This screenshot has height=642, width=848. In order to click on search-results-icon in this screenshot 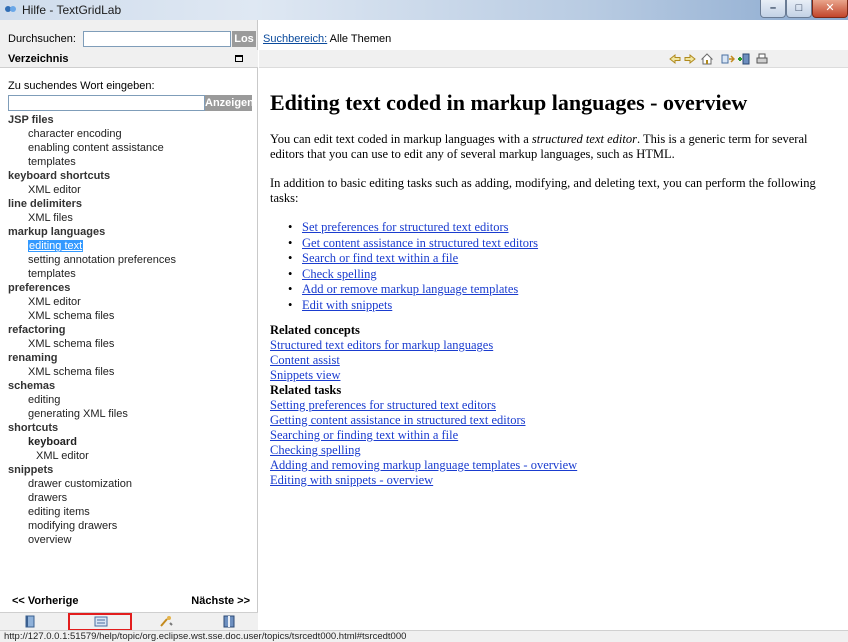, I will do `click(166, 621)`.